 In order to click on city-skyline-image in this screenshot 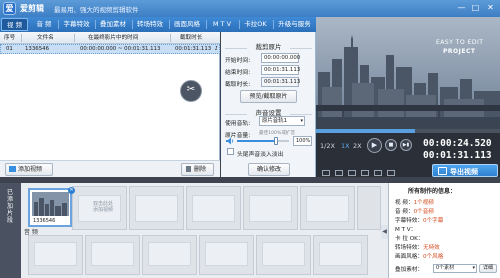, I will do `click(408, 73)`.